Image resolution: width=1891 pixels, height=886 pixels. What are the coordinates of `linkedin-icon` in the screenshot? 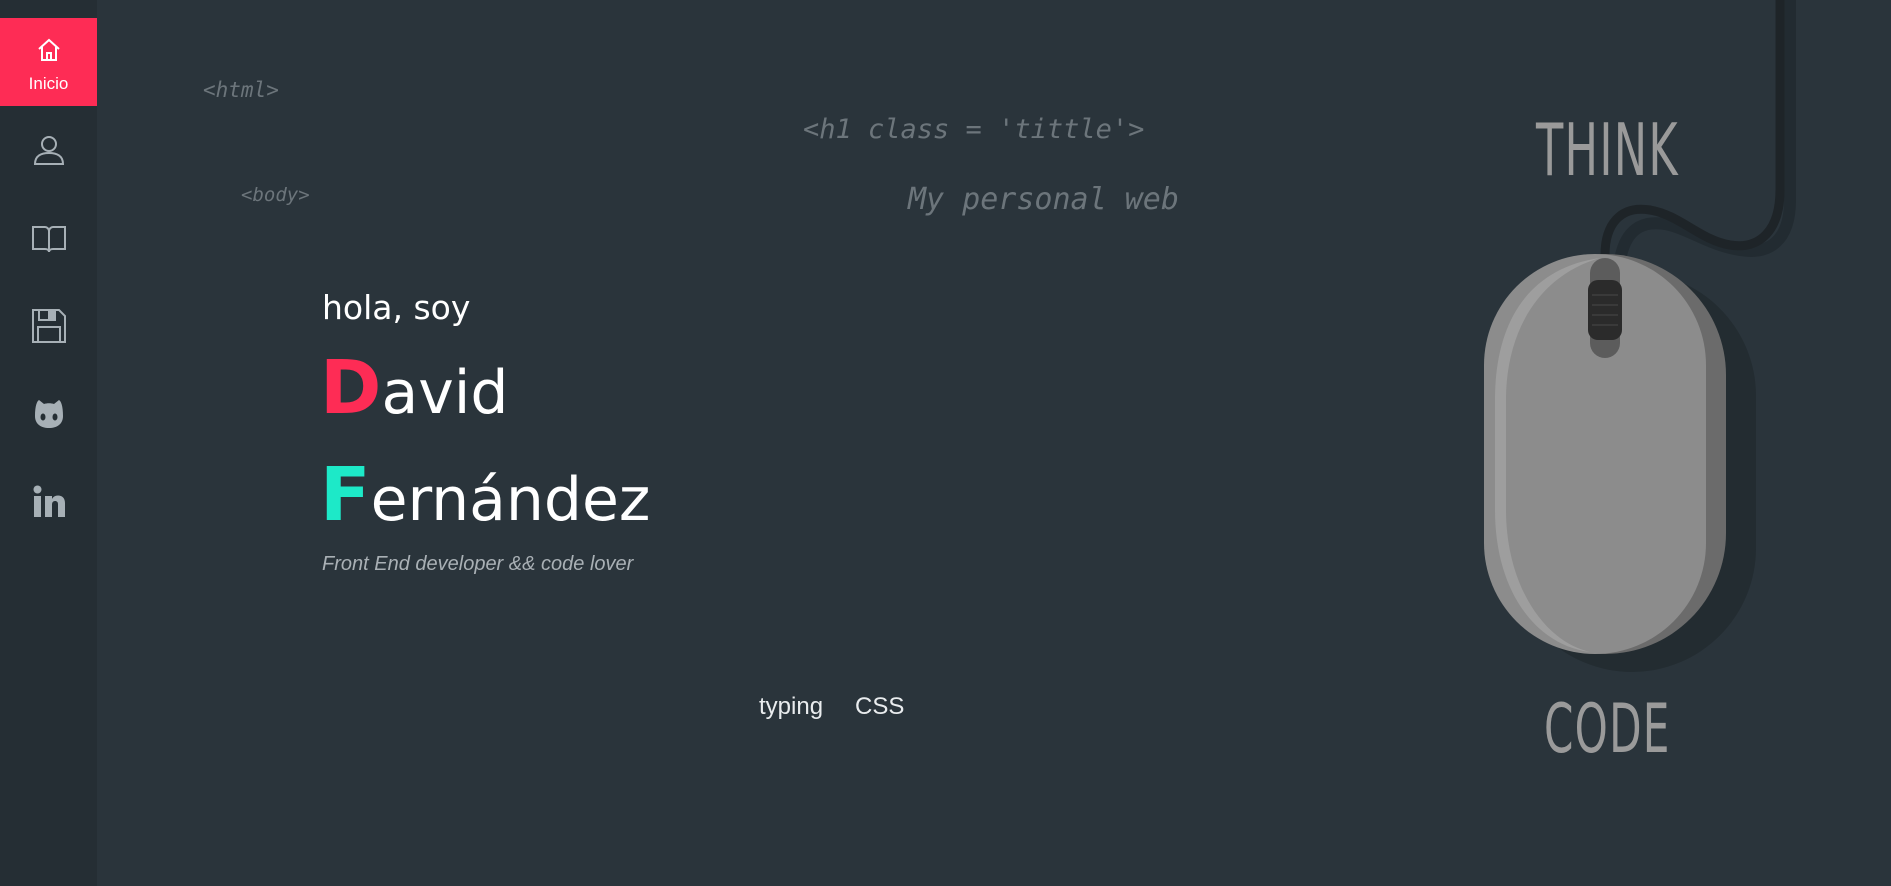 It's located at (49, 501).